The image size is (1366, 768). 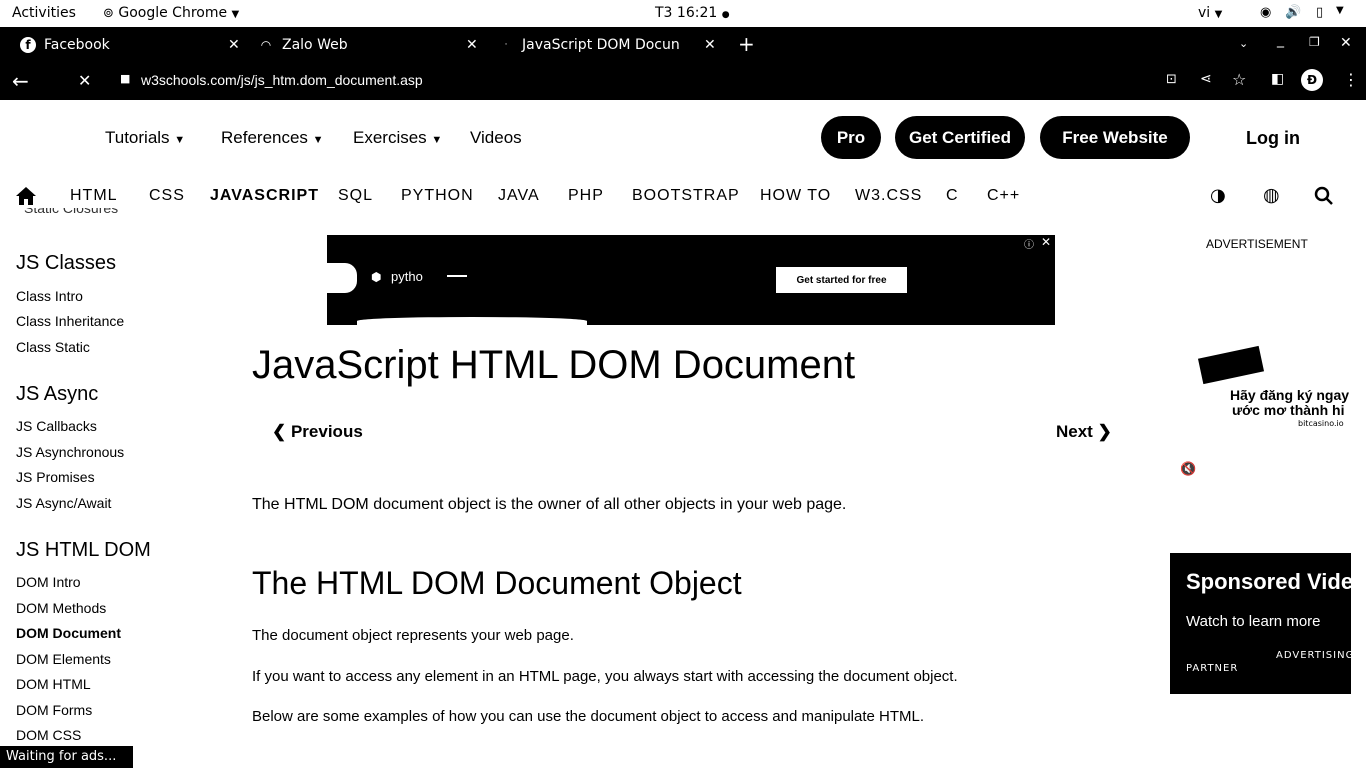 What do you see at coordinates (1231, 365) in the screenshot?
I see `ad-image` at bounding box center [1231, 365].